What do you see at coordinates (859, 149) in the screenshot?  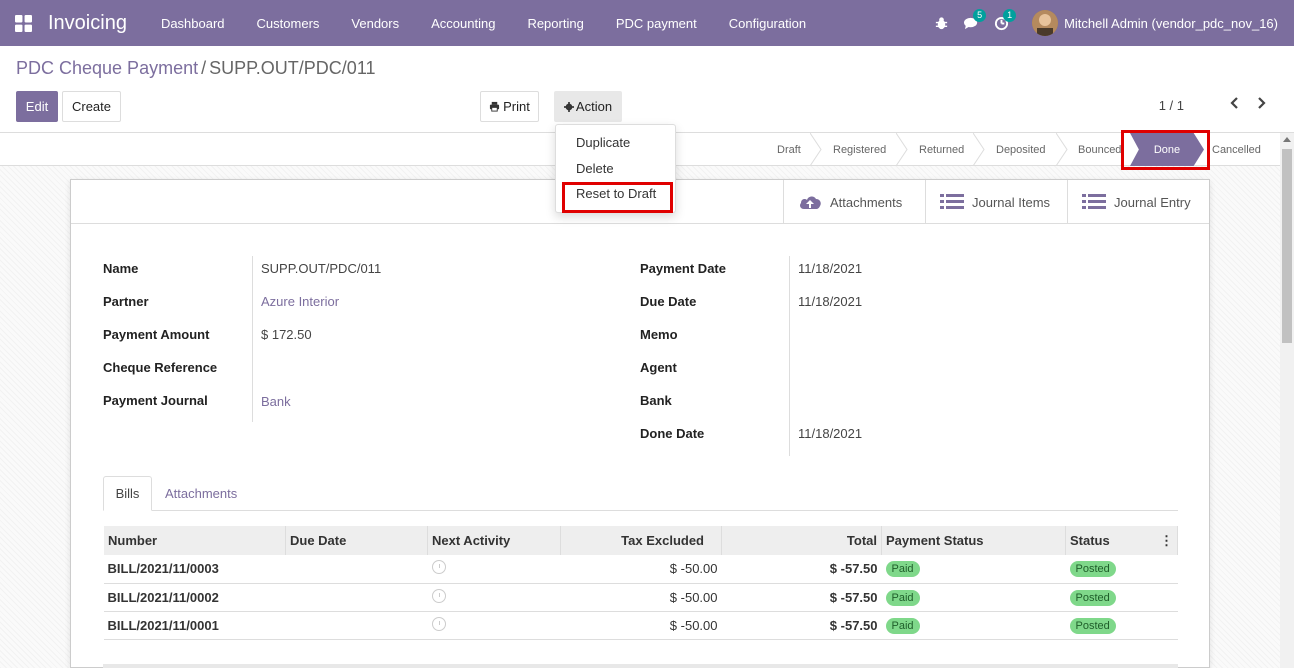 I see `stage-registered: Registered` at bounding box center [859, 149].